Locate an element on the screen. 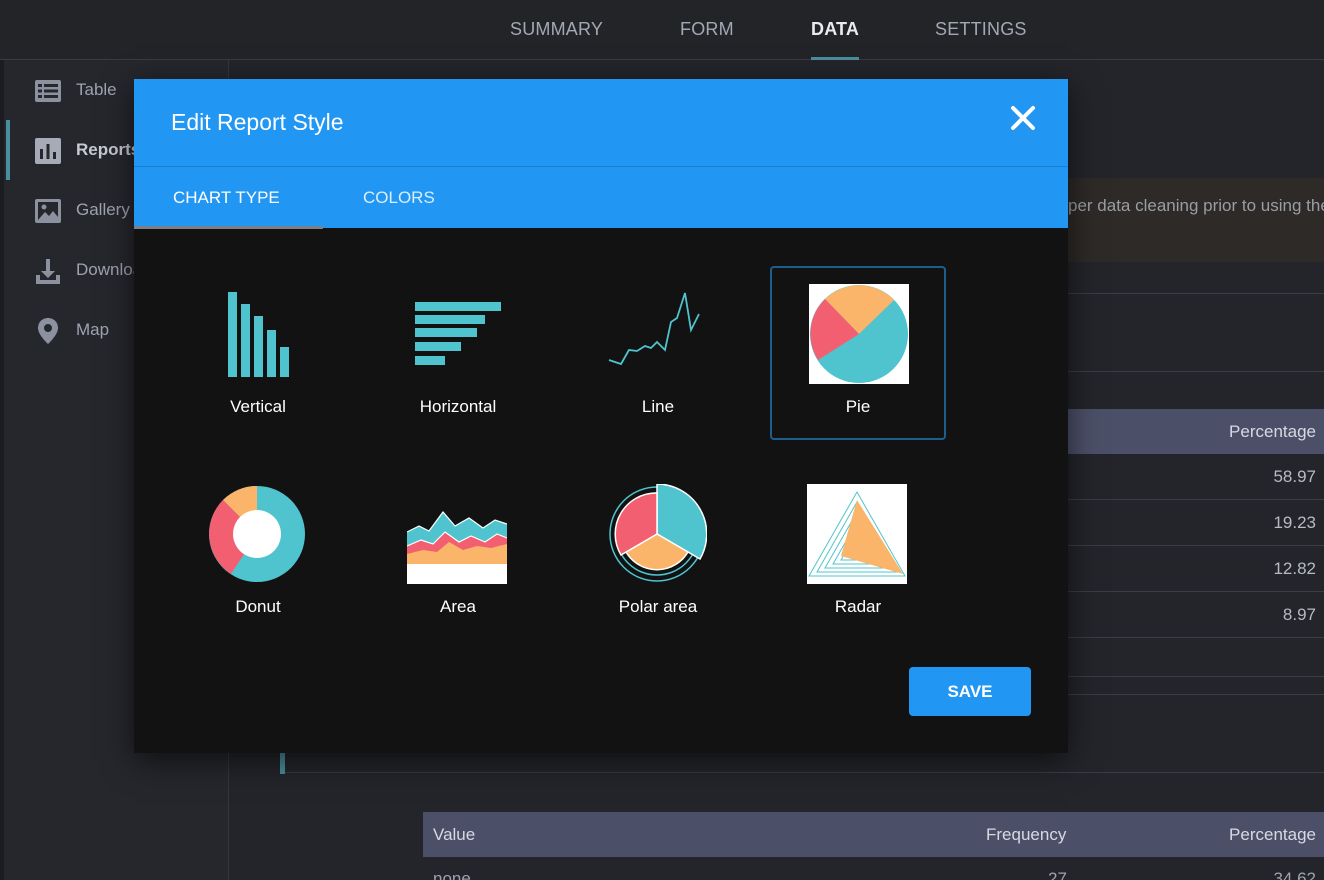  save-button: SAVE is located at coordinates (970, 691).